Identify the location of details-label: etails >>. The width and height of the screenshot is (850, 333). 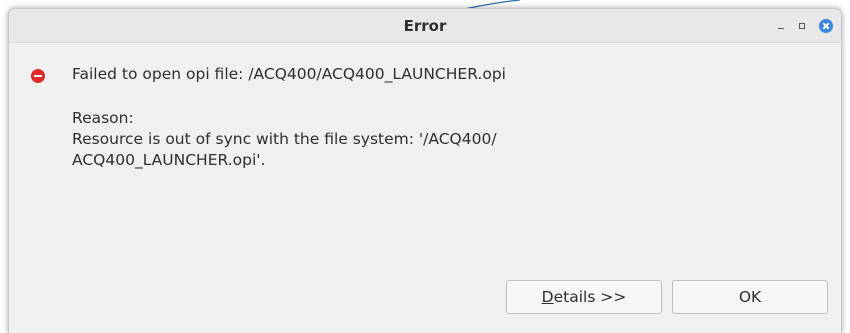
(590, 297).